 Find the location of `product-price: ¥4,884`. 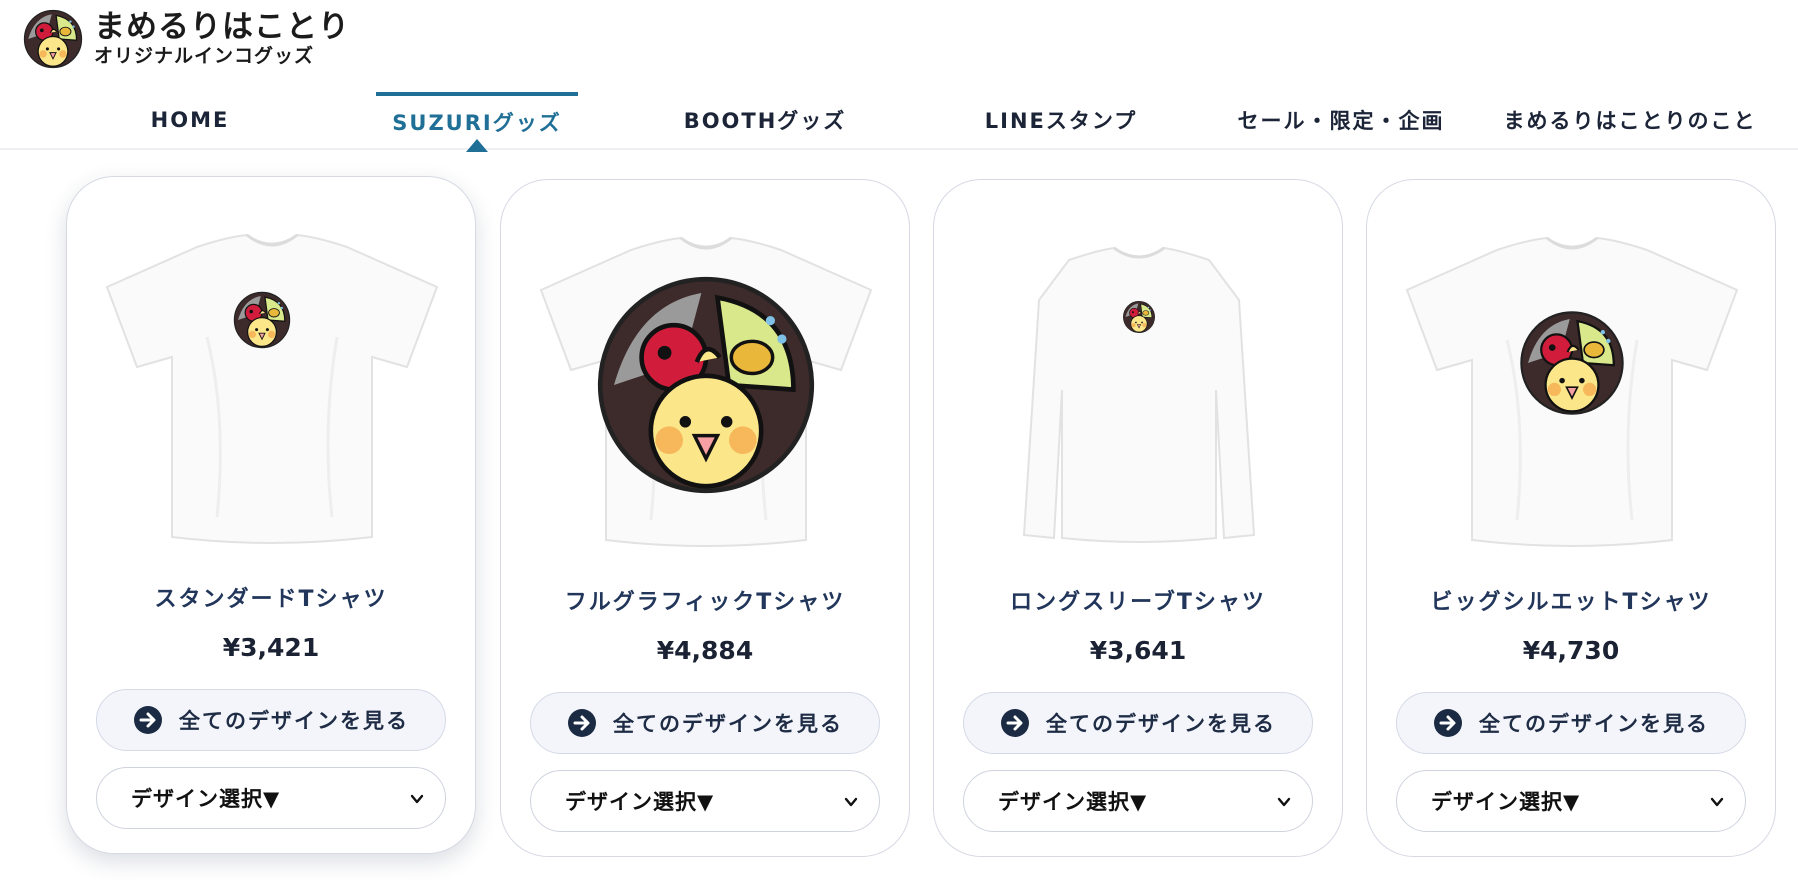

product-price: ¥4,884 is located at coordinates (705, 650).